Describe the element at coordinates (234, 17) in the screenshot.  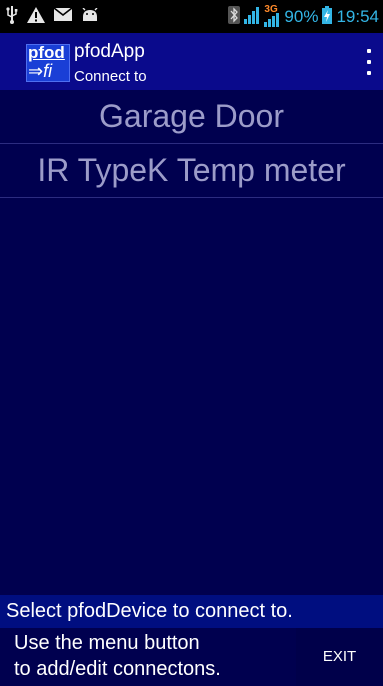
I see `bluetooth-icon` at that location.